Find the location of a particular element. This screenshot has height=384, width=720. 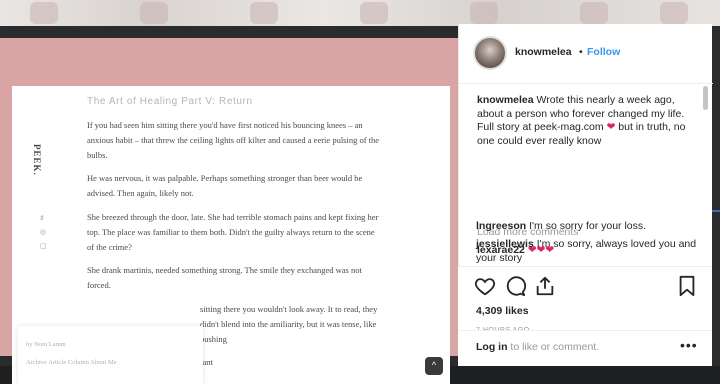

comment-username: lngreeson is located at coordinates (502, 272).